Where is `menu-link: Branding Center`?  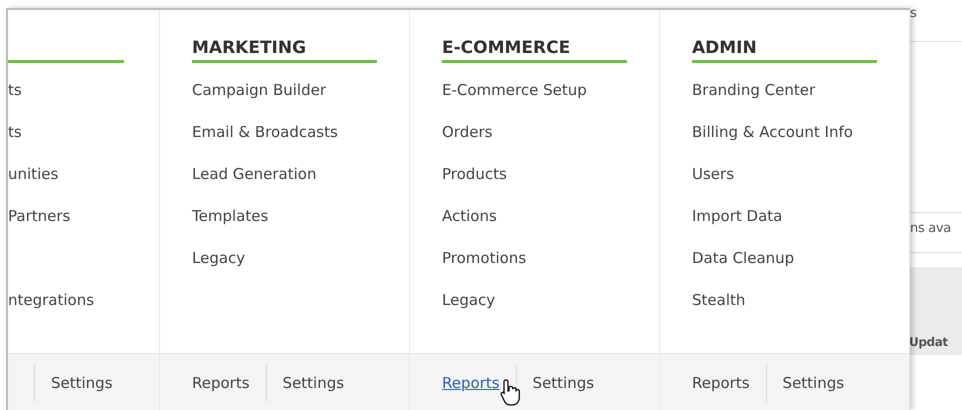
menu-link: Branding Center is located at coordinates (754, 90).